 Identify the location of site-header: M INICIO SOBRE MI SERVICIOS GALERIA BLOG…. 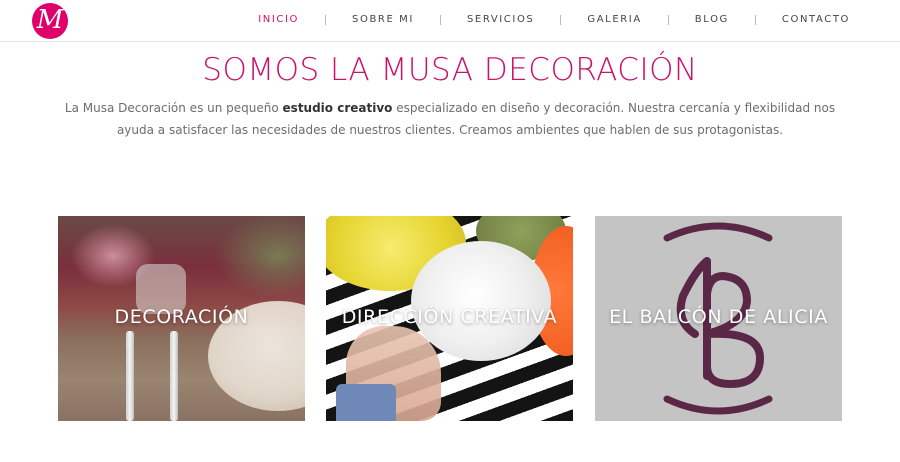
(450, 21).